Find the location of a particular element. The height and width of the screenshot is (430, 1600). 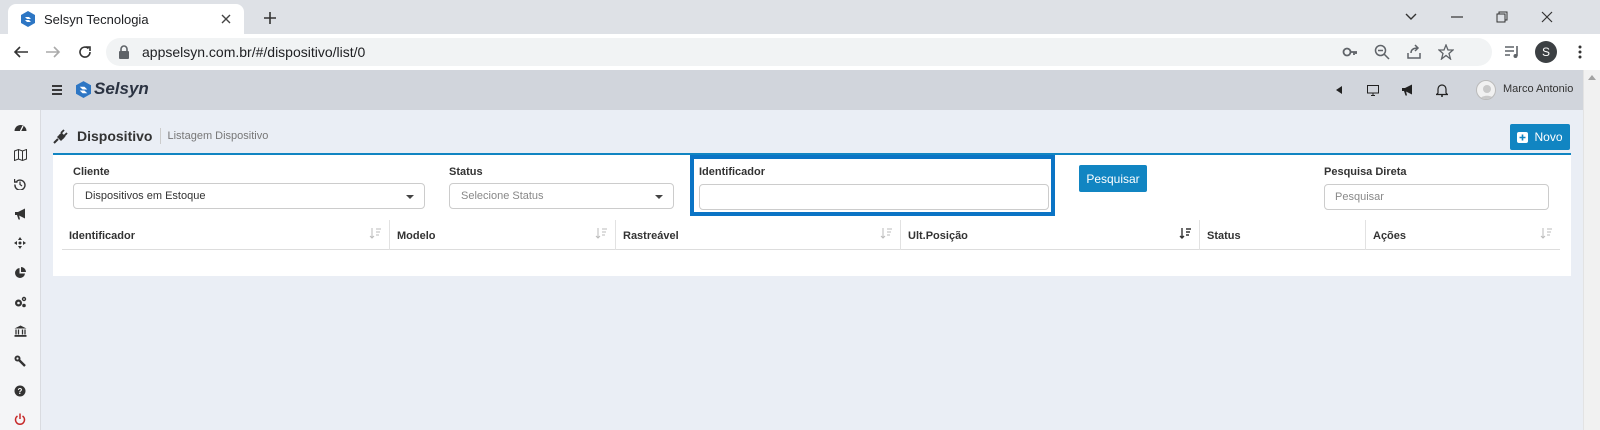

user-avatar is located at coordinates (1486, 90).